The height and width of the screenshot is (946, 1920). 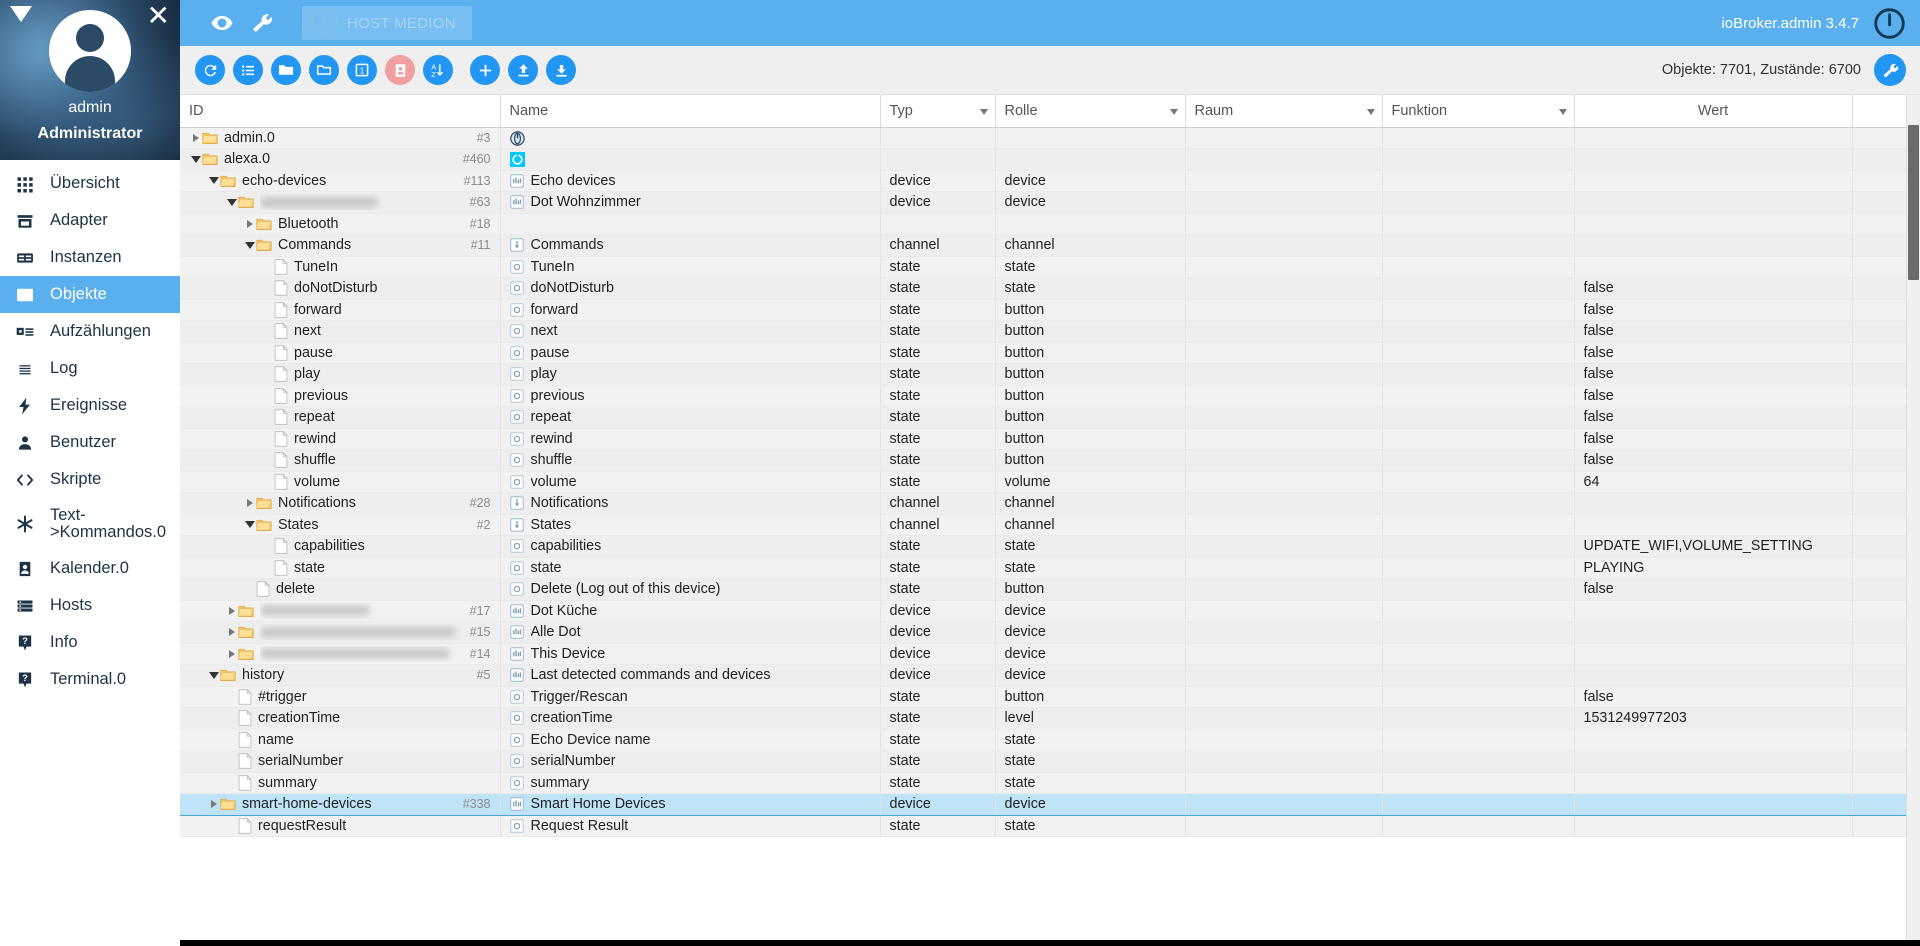 What do you see at coordinates (1050, 138) in the screenshot?
I see `table-row: admin.0 #3` at bounding box center [1050, 138].